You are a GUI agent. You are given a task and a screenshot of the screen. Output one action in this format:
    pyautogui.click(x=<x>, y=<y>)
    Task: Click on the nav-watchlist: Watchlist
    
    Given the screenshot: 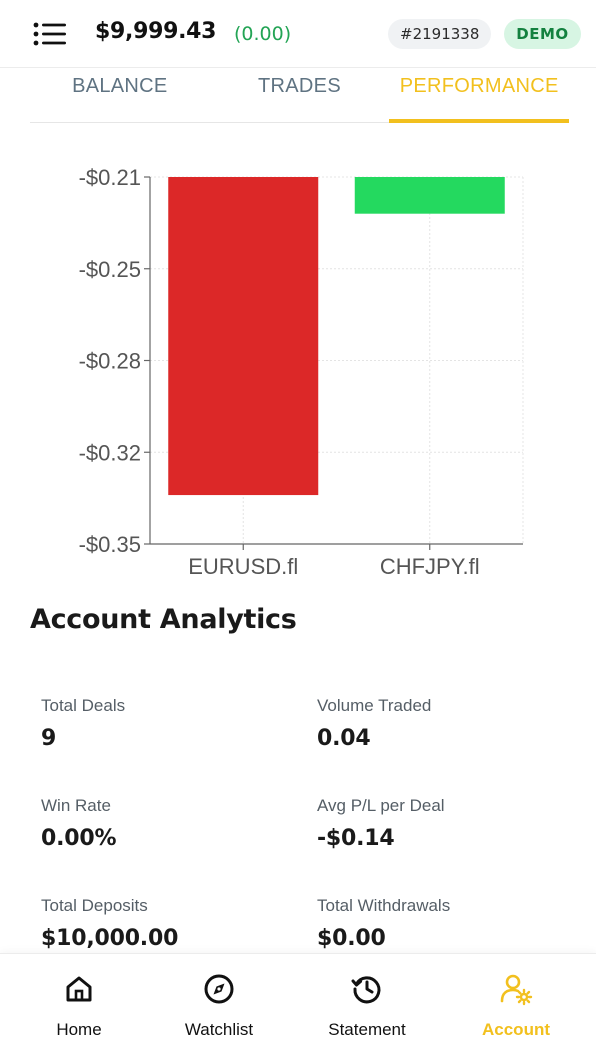 What is the action you would take?
    pyautogui.click(x=219, y=1001)
    